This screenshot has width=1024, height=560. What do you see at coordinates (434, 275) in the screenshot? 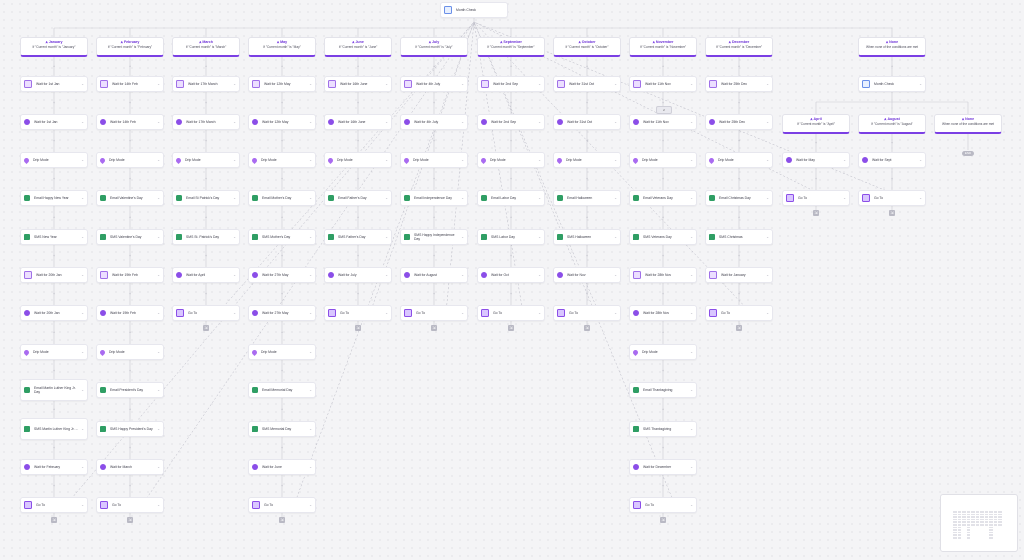
I see `july-wait-time-node: Wait for August ⌄` at bounding box center [434, 275].